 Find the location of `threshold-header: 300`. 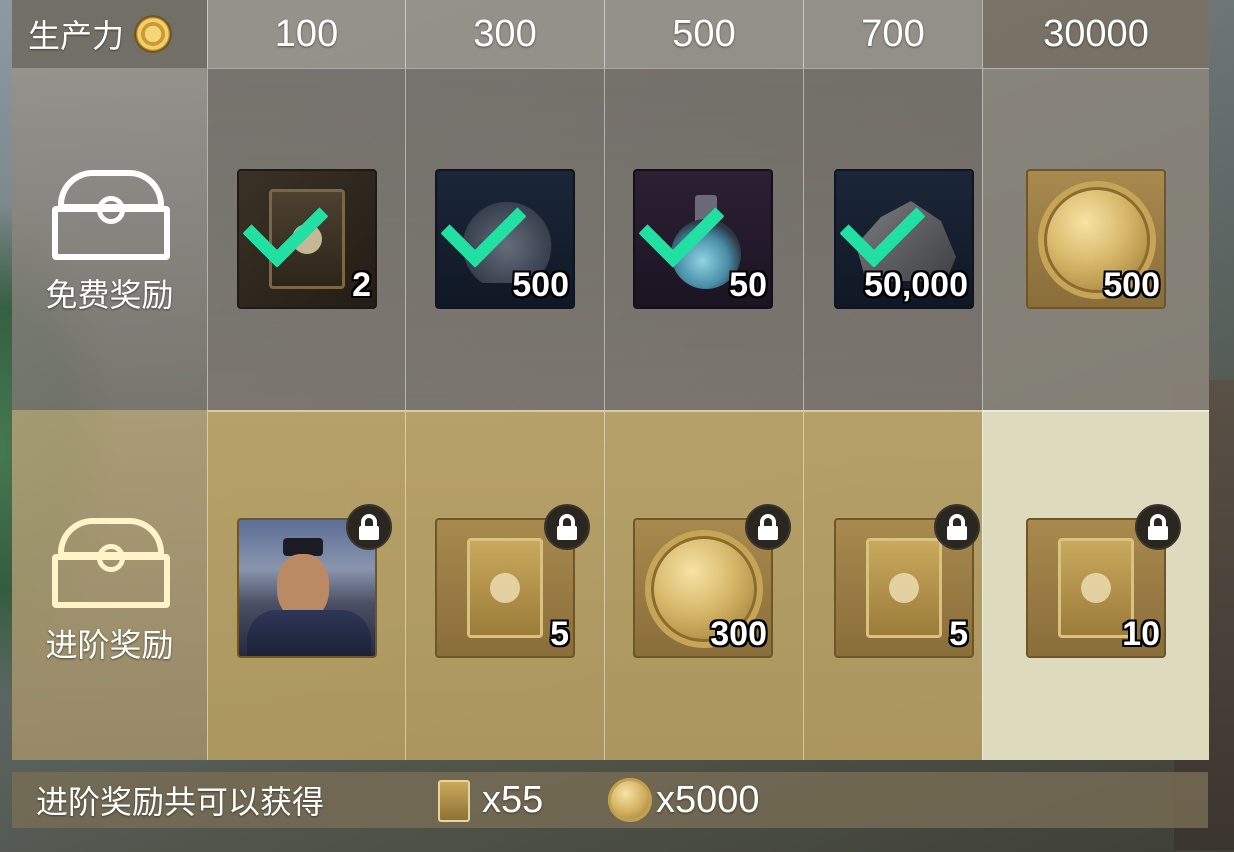

threshold-header: 300 is located at coordinates (504, 34).